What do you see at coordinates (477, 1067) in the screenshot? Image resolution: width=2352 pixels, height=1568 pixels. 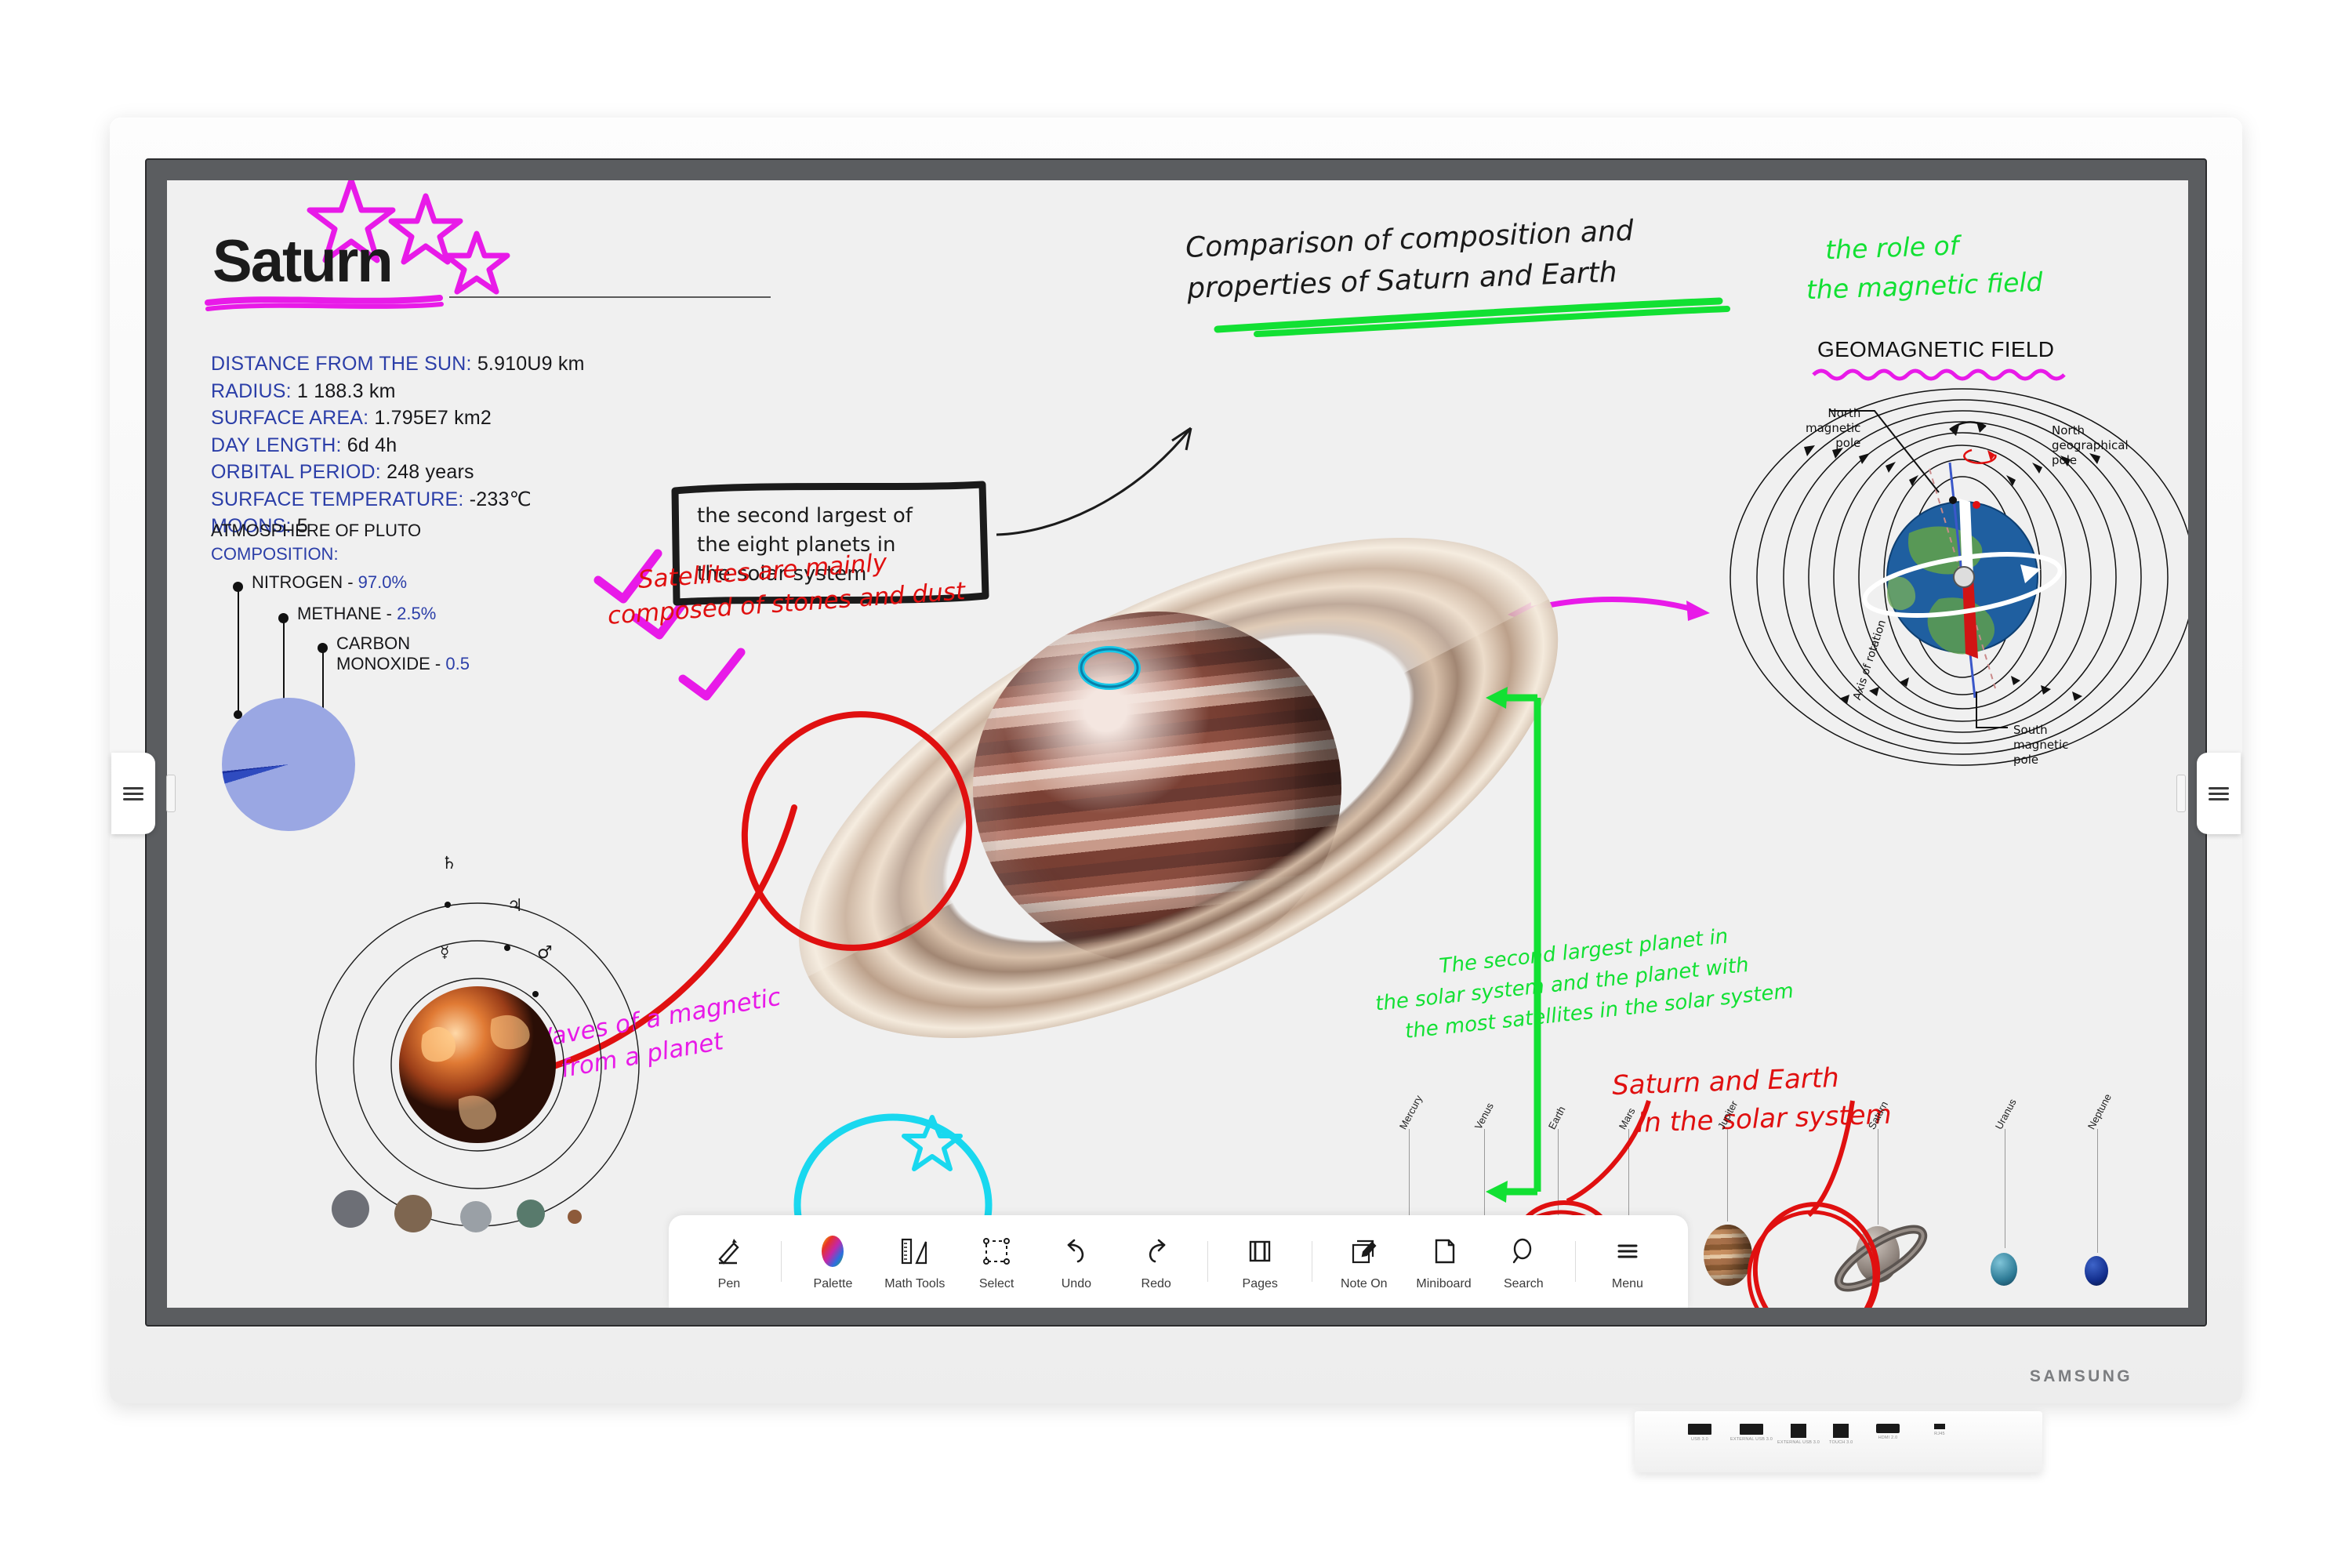 I see `orbit-diagram` at bounding box center [477, 1067].